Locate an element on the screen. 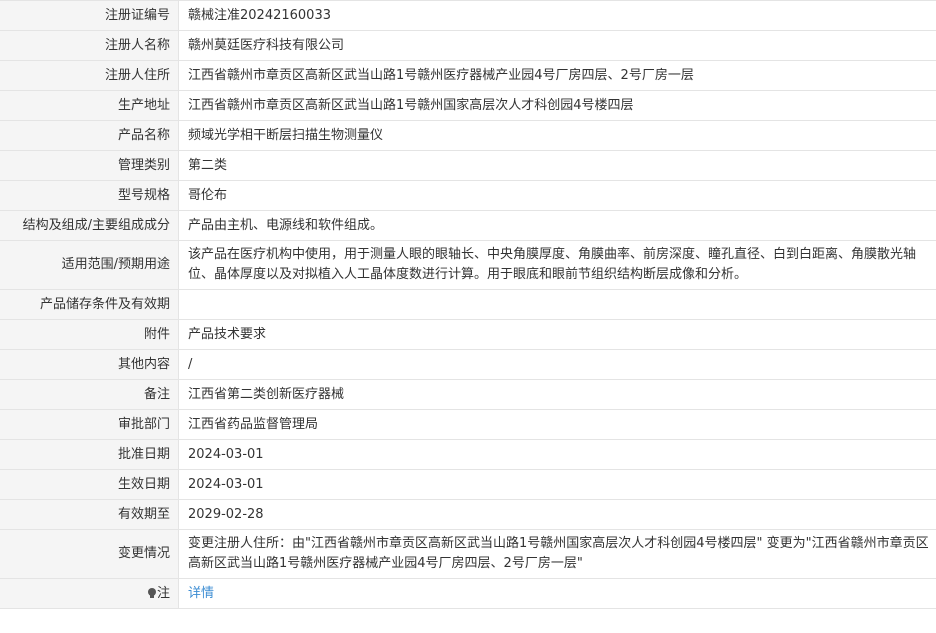 The width and height of the screenshot is (936, 633). approval-department-label: 审批部门 is located at coordinates (89, 424).